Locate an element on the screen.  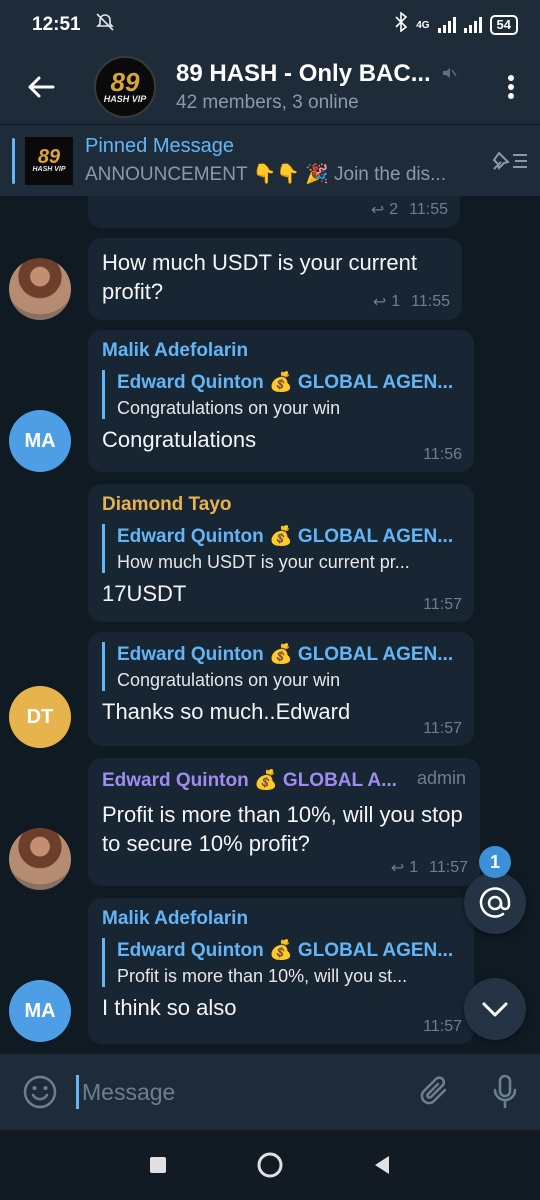
message-input: Message is located at coordinates (238, 1091).